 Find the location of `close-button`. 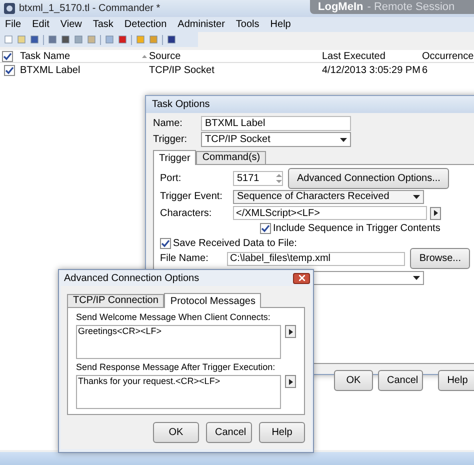

close-button is located at coordinates (301, 278).